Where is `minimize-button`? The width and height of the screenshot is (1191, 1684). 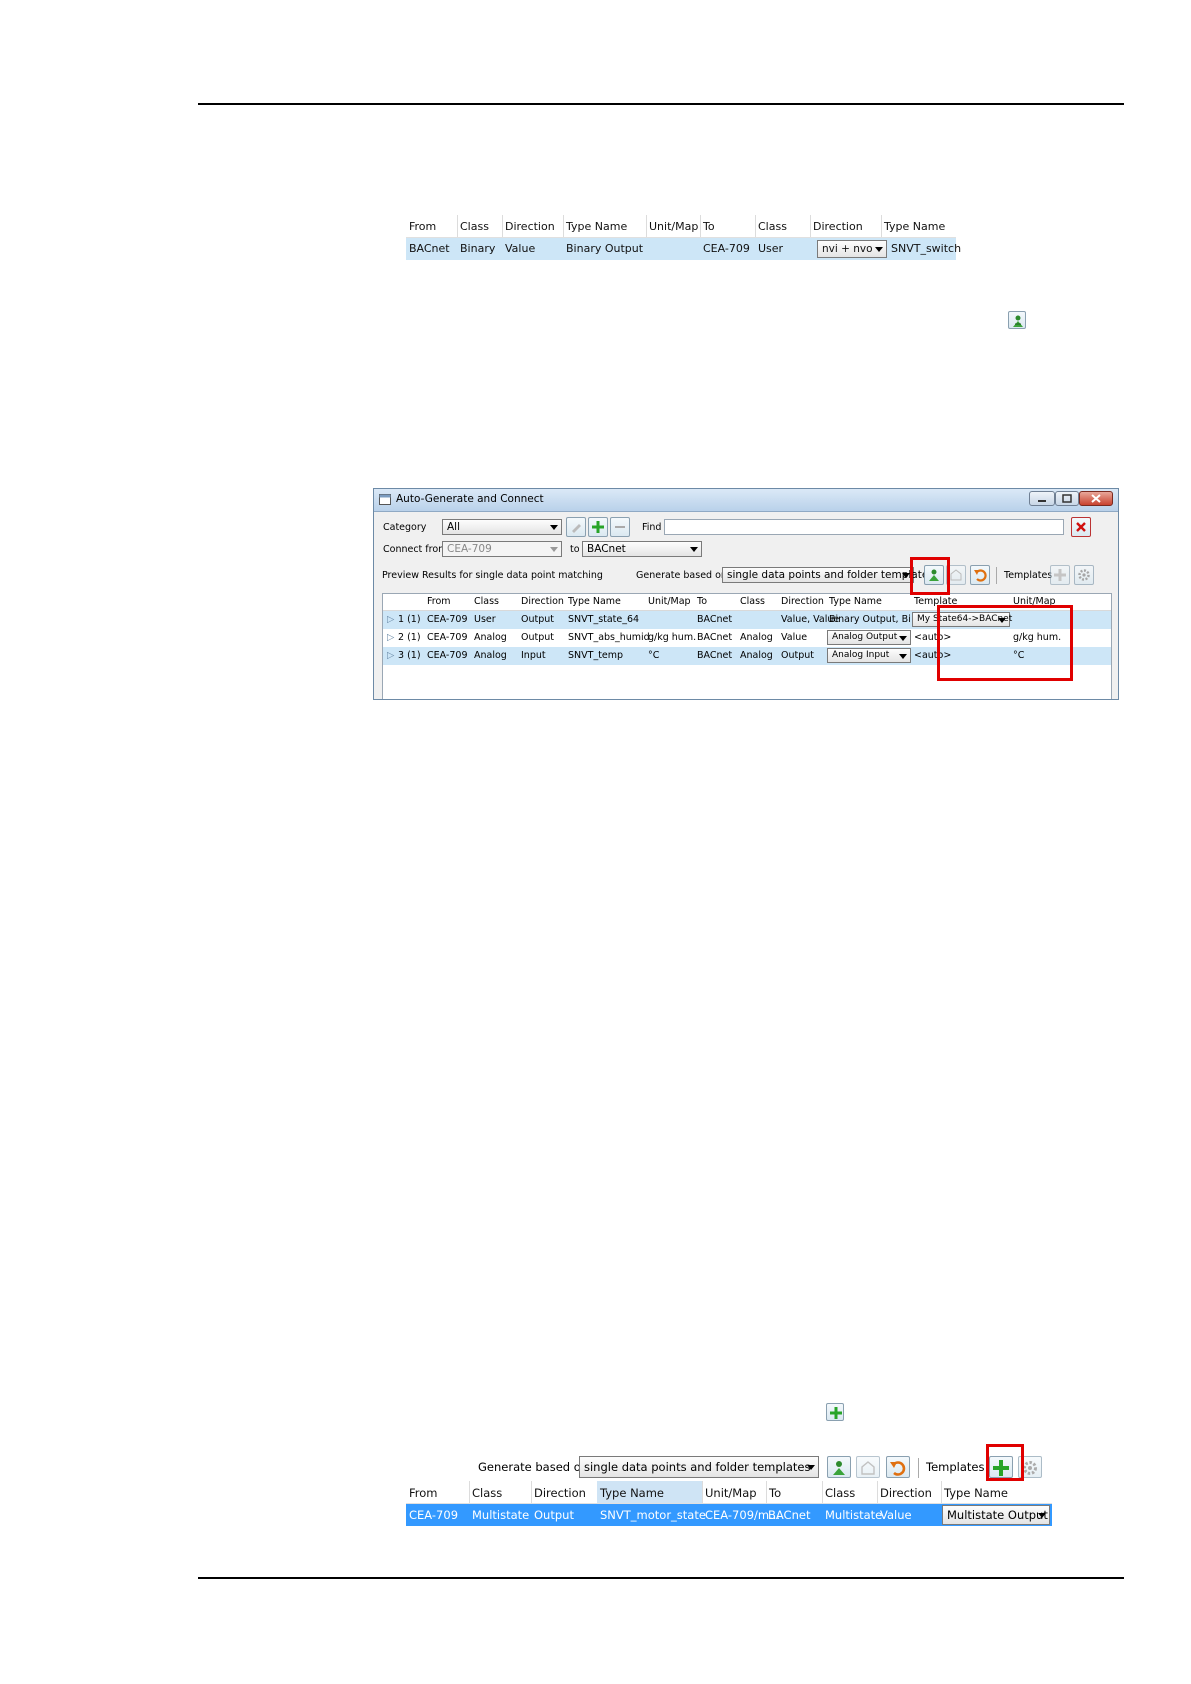 minimize-button is located at coordinates (1042, 498).